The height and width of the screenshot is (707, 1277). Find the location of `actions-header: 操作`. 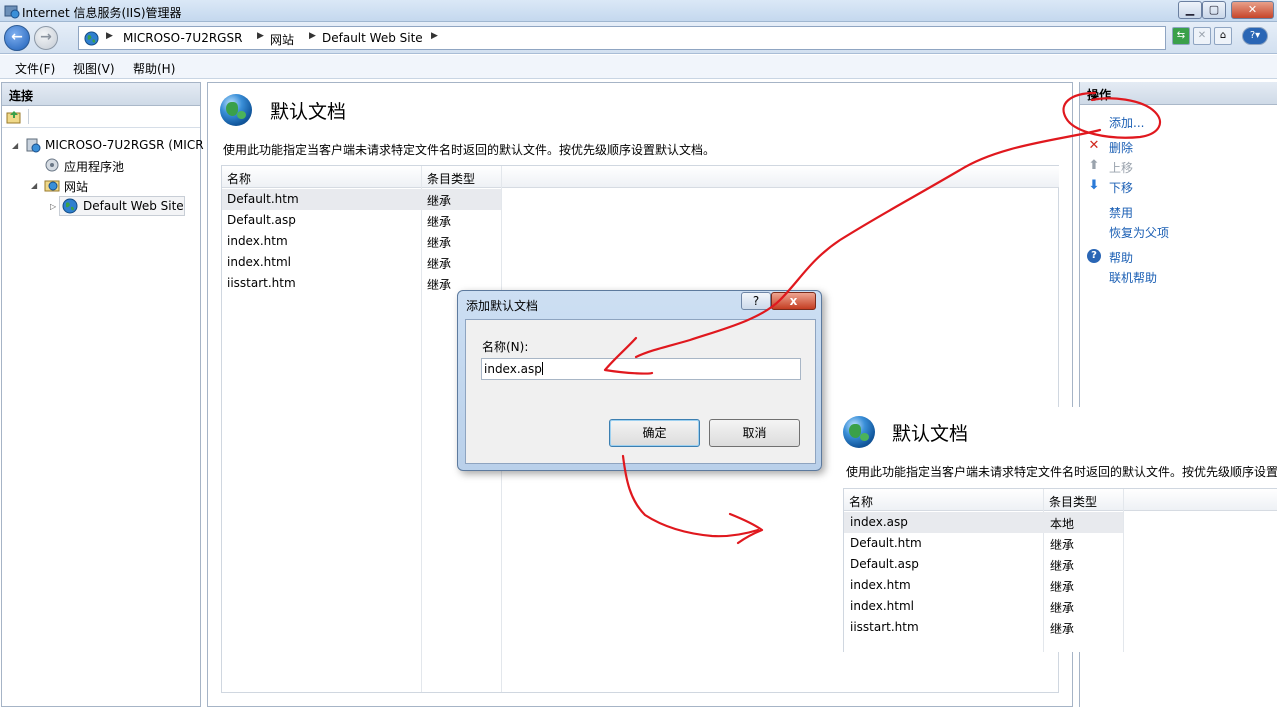

actions-header: 操作 is located at coordinates (1178, 93).